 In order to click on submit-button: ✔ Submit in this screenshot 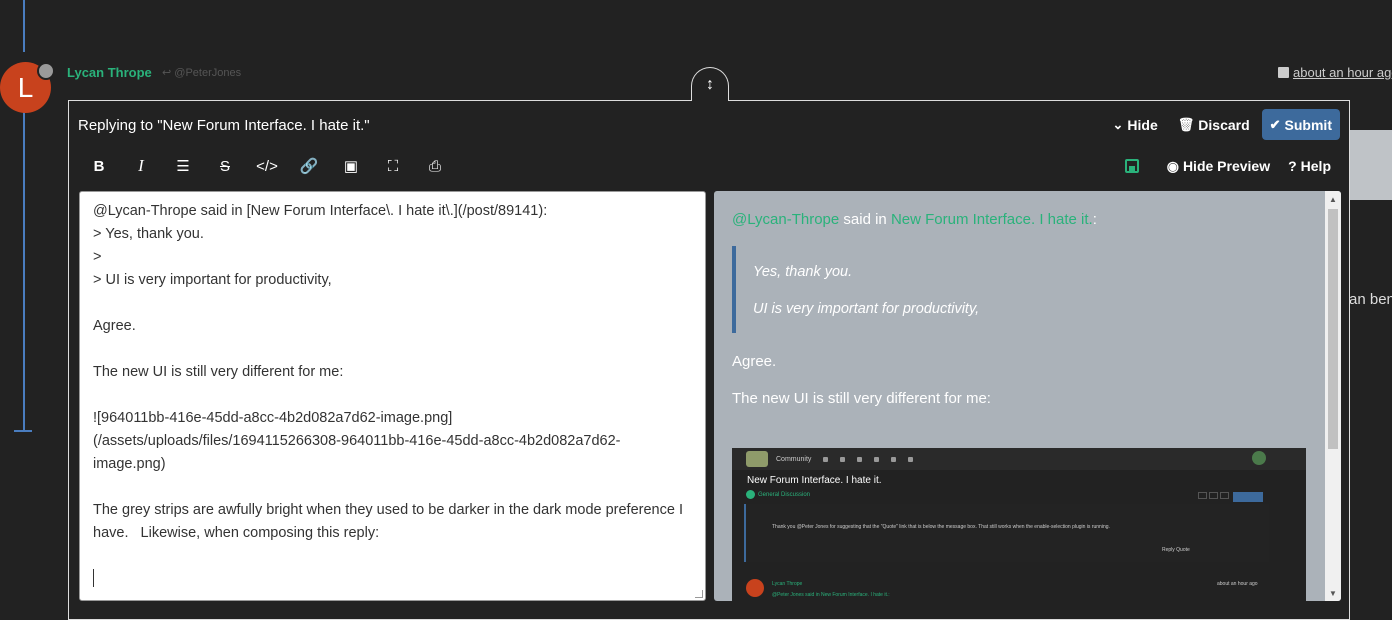, I will do `click(1300, 124)`.